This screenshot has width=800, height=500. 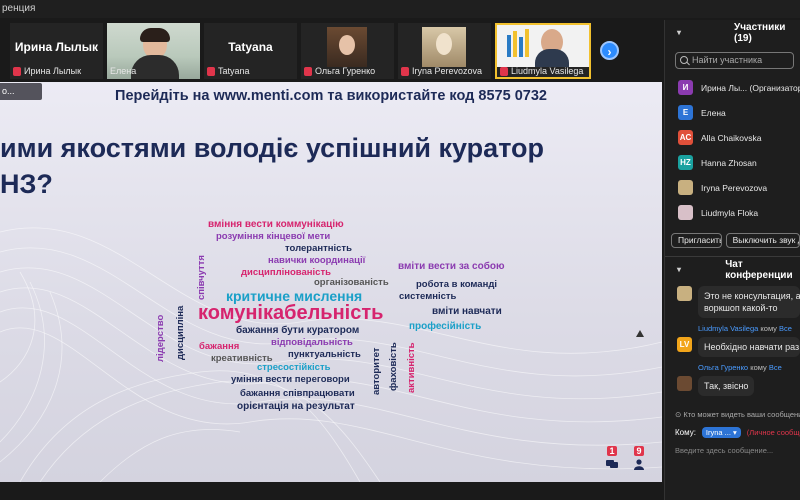 What do you see at coordinates (294, 296) in the screenshot?
I see `word-cloud-term: критичне мислення` at bounding box center [294, 296].